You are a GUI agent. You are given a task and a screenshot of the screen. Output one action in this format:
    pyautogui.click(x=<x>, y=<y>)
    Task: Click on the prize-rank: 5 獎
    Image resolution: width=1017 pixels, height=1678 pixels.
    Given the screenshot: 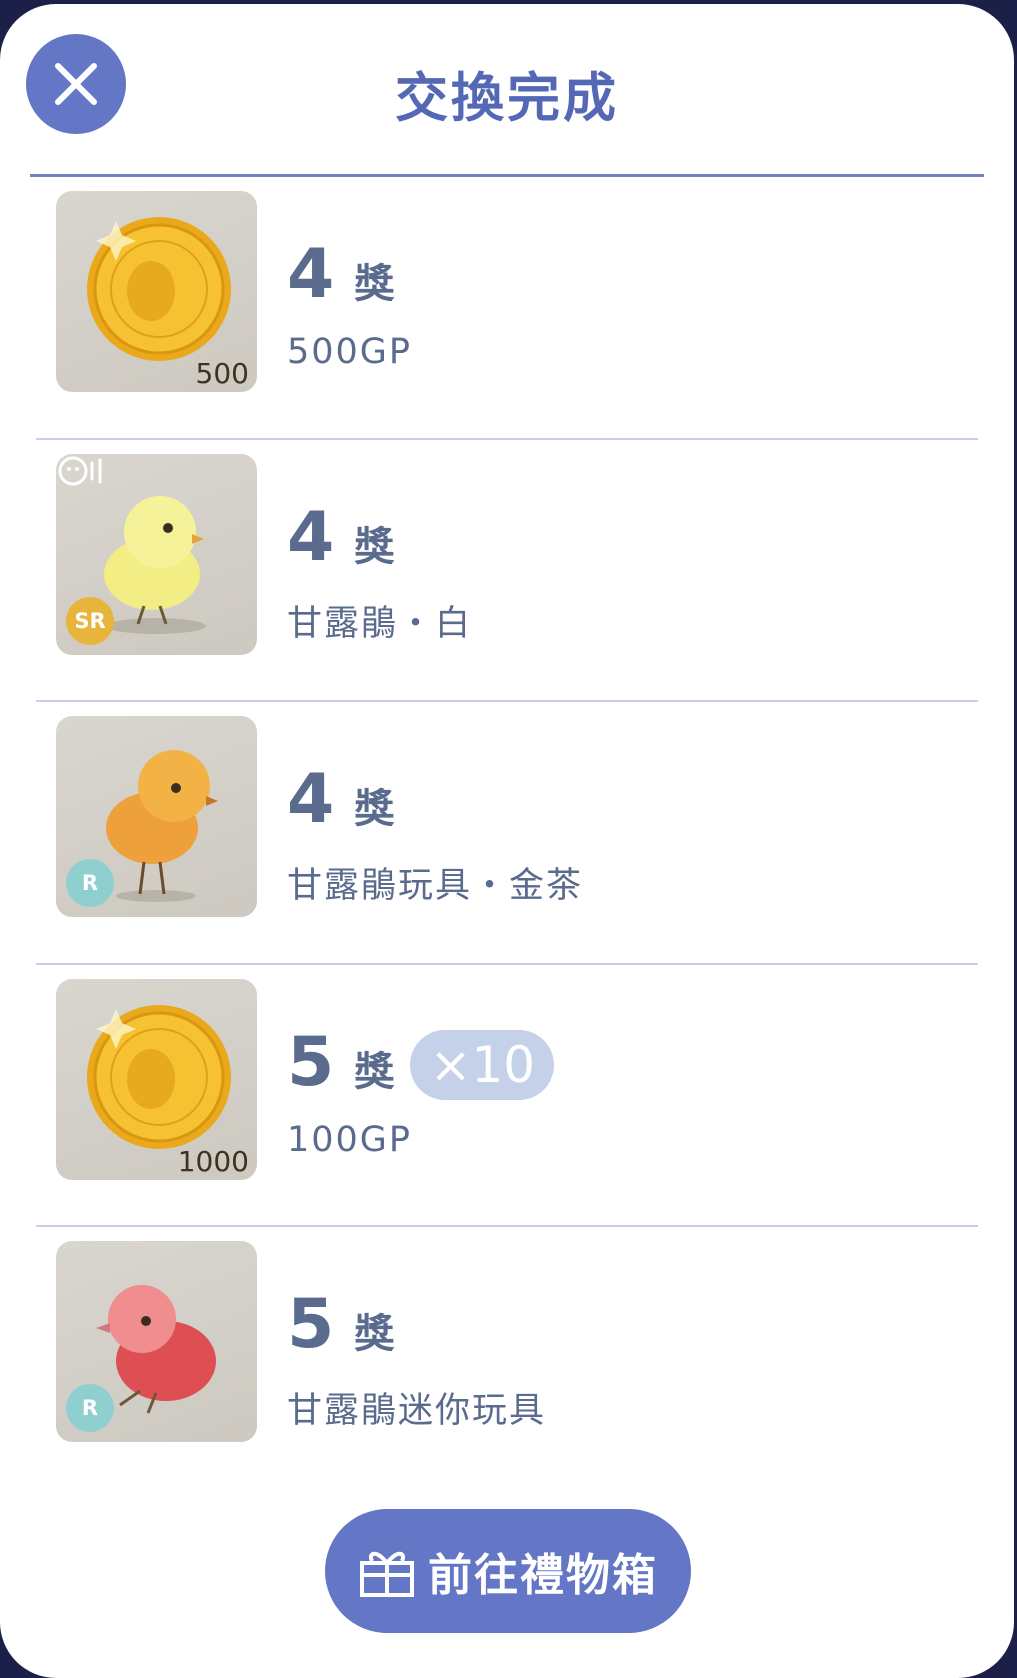 What is the action you would take?
    pyautogui.click(x=340, y=1325)
    